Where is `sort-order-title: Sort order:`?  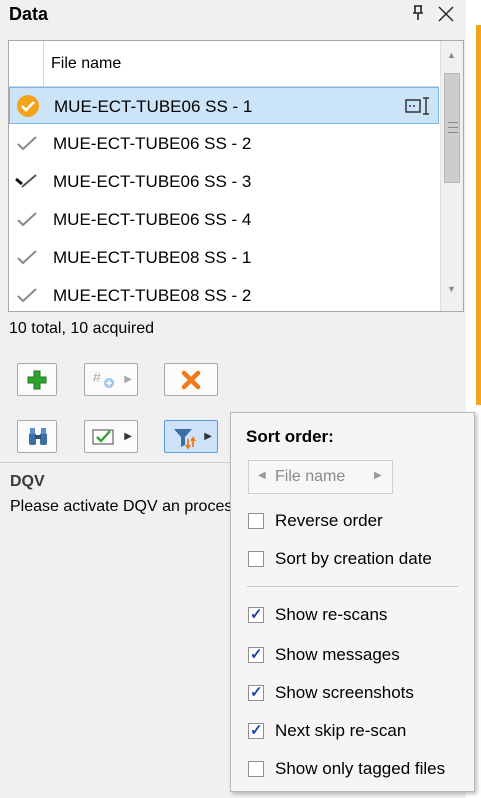 sort-order-title: Sort order: is located at coordinates (290, 436).